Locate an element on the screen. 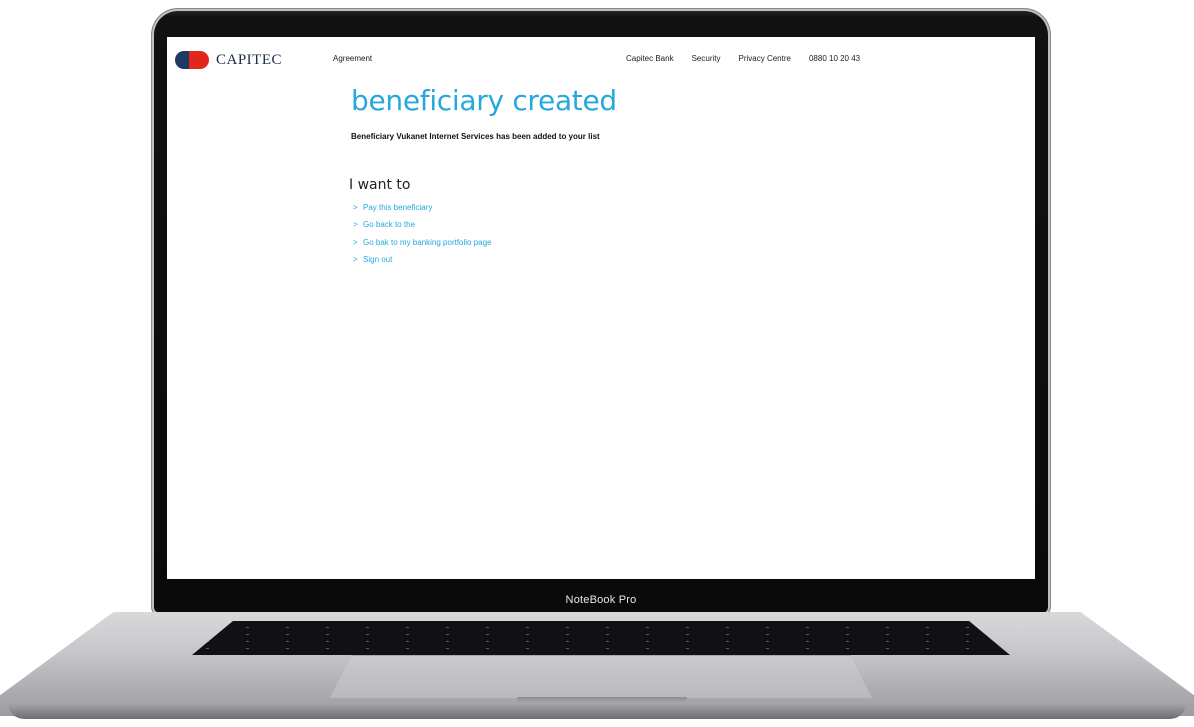 The width and height of the screenshot is (1194, 727). link-sign-out: > Sign out is located at coordinates (422, 259).